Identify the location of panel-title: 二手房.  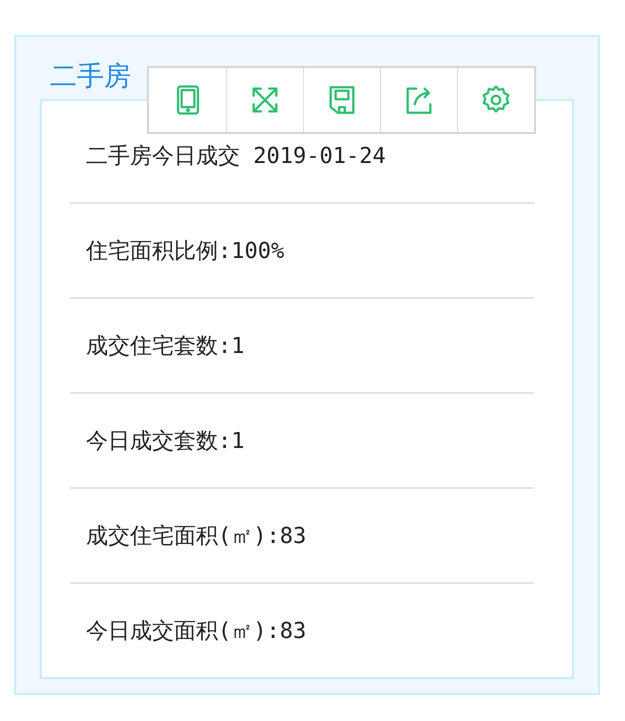
(90, 76).